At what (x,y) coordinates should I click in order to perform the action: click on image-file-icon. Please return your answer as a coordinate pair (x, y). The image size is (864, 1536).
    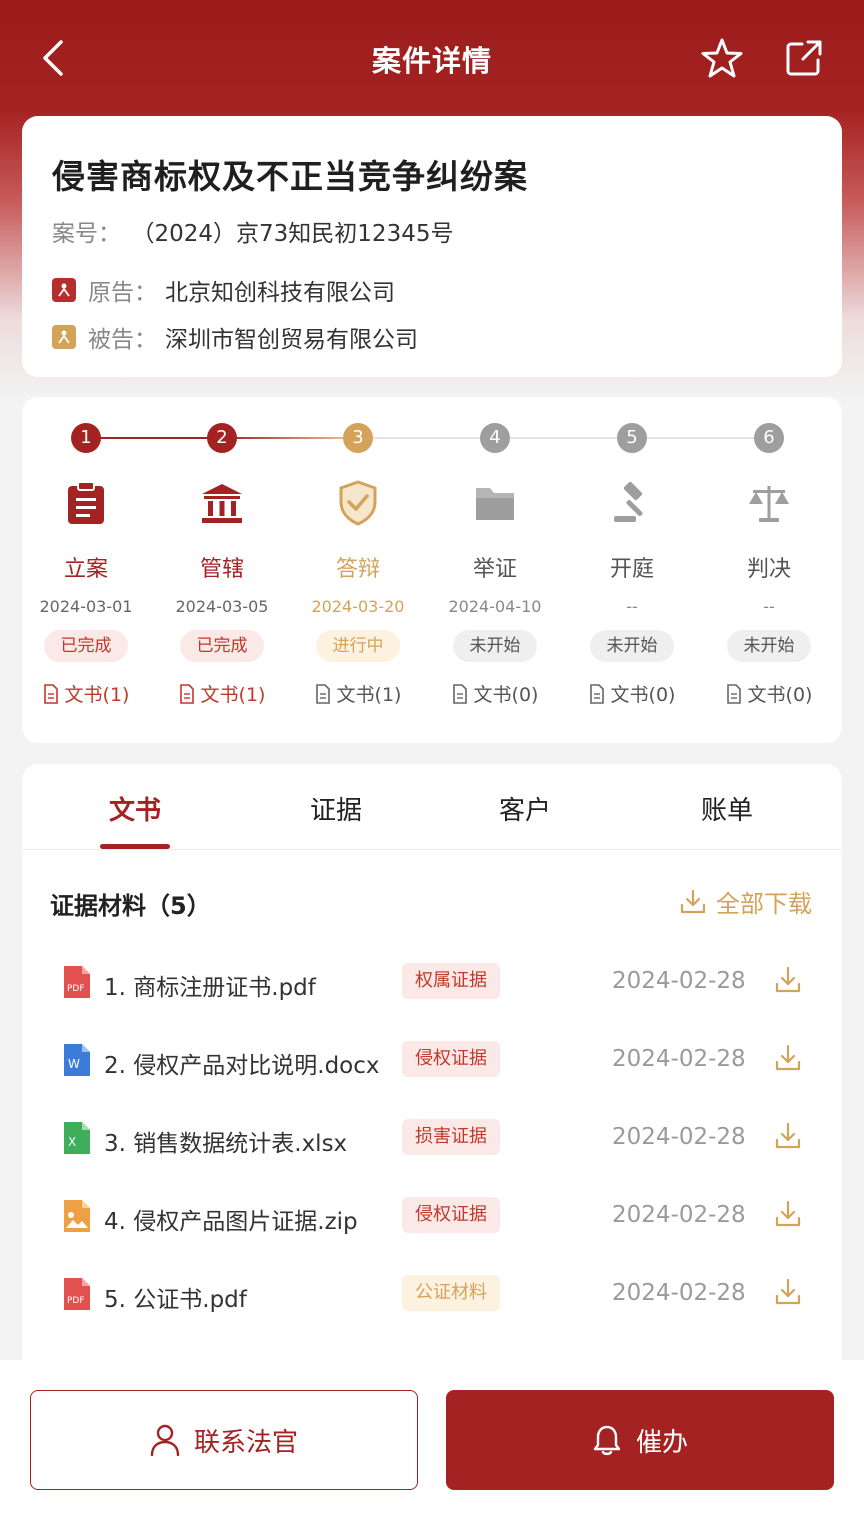
    Looking at the image, I should click on (76, 1216).